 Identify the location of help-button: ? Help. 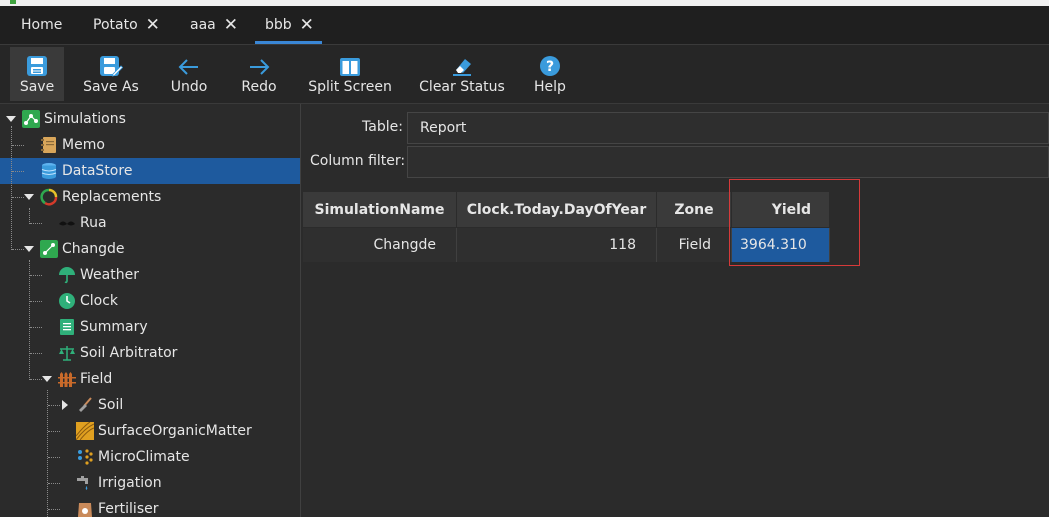
(550, 74).